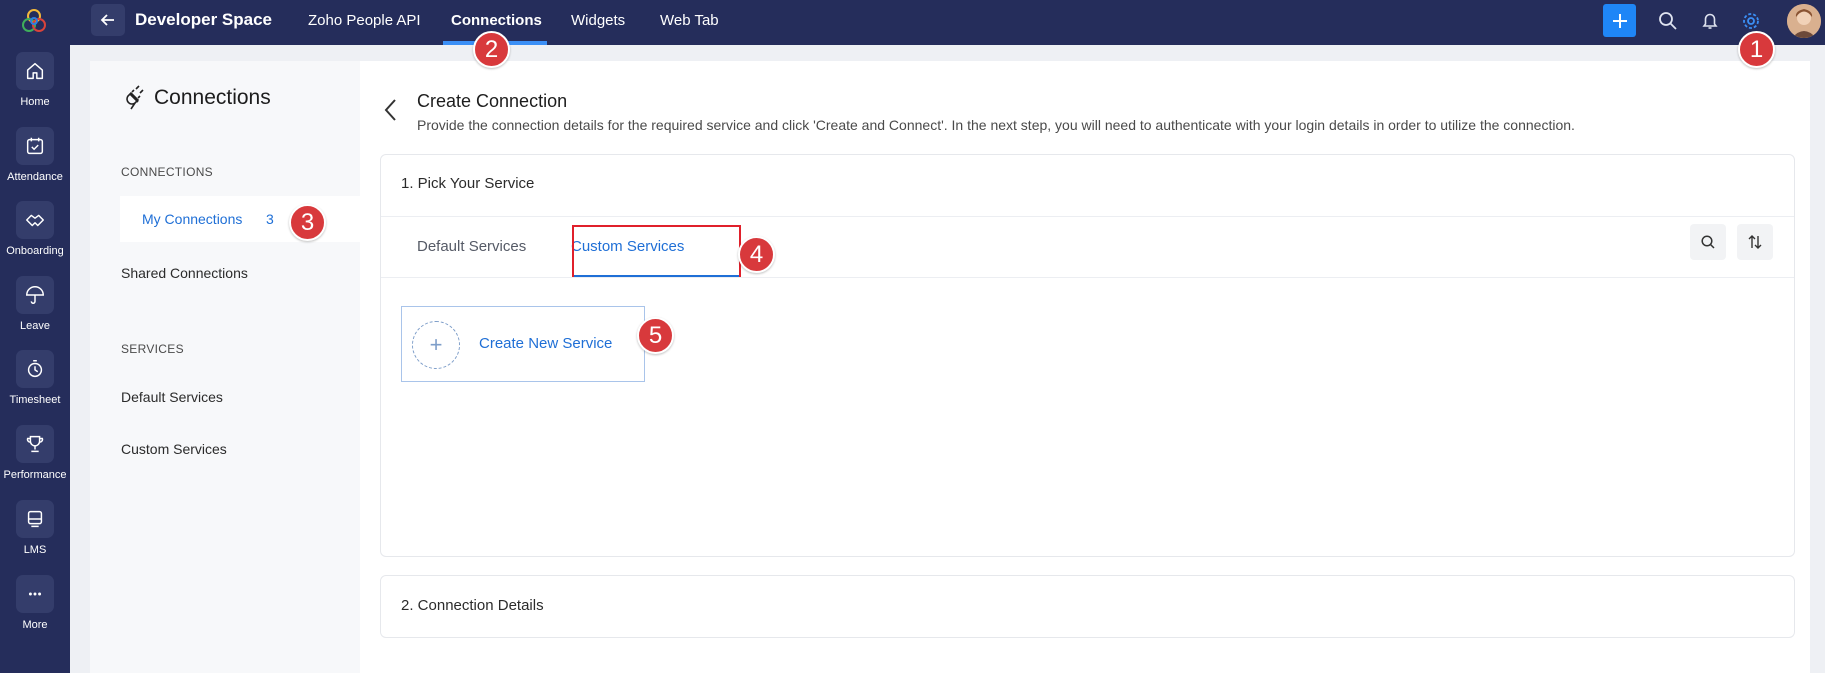 Image resolution: width=1825 pixels, height=673 pixels. Describe the element at coordinates (34, 21) in the screenshot. I see `zoho-logo-icon` at that location.